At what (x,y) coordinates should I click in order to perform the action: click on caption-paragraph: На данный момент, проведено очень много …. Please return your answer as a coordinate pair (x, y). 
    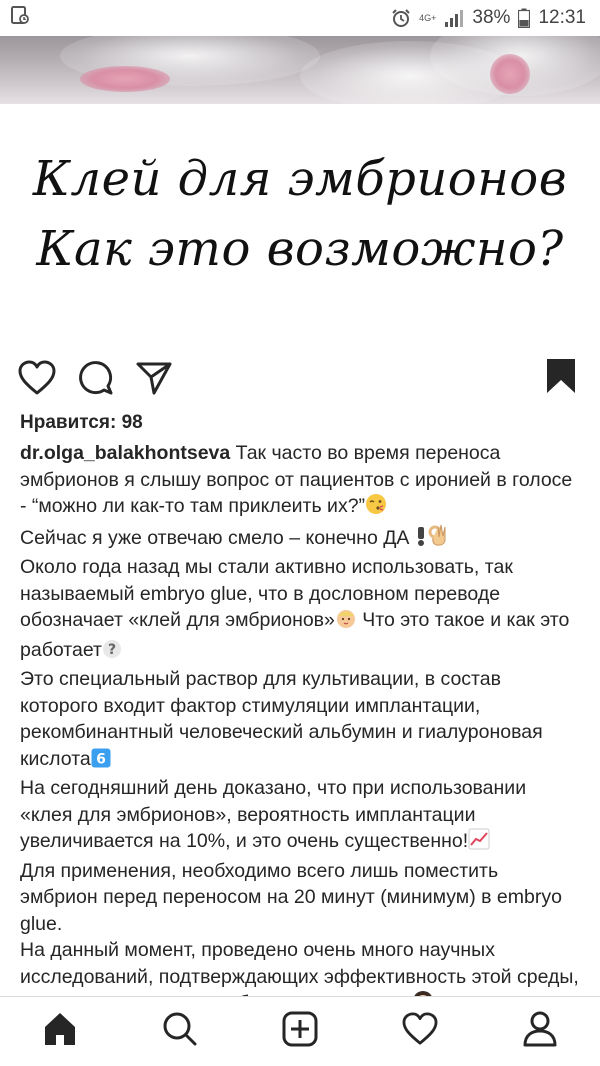
    Looking at the image, I should click on (299, 967).